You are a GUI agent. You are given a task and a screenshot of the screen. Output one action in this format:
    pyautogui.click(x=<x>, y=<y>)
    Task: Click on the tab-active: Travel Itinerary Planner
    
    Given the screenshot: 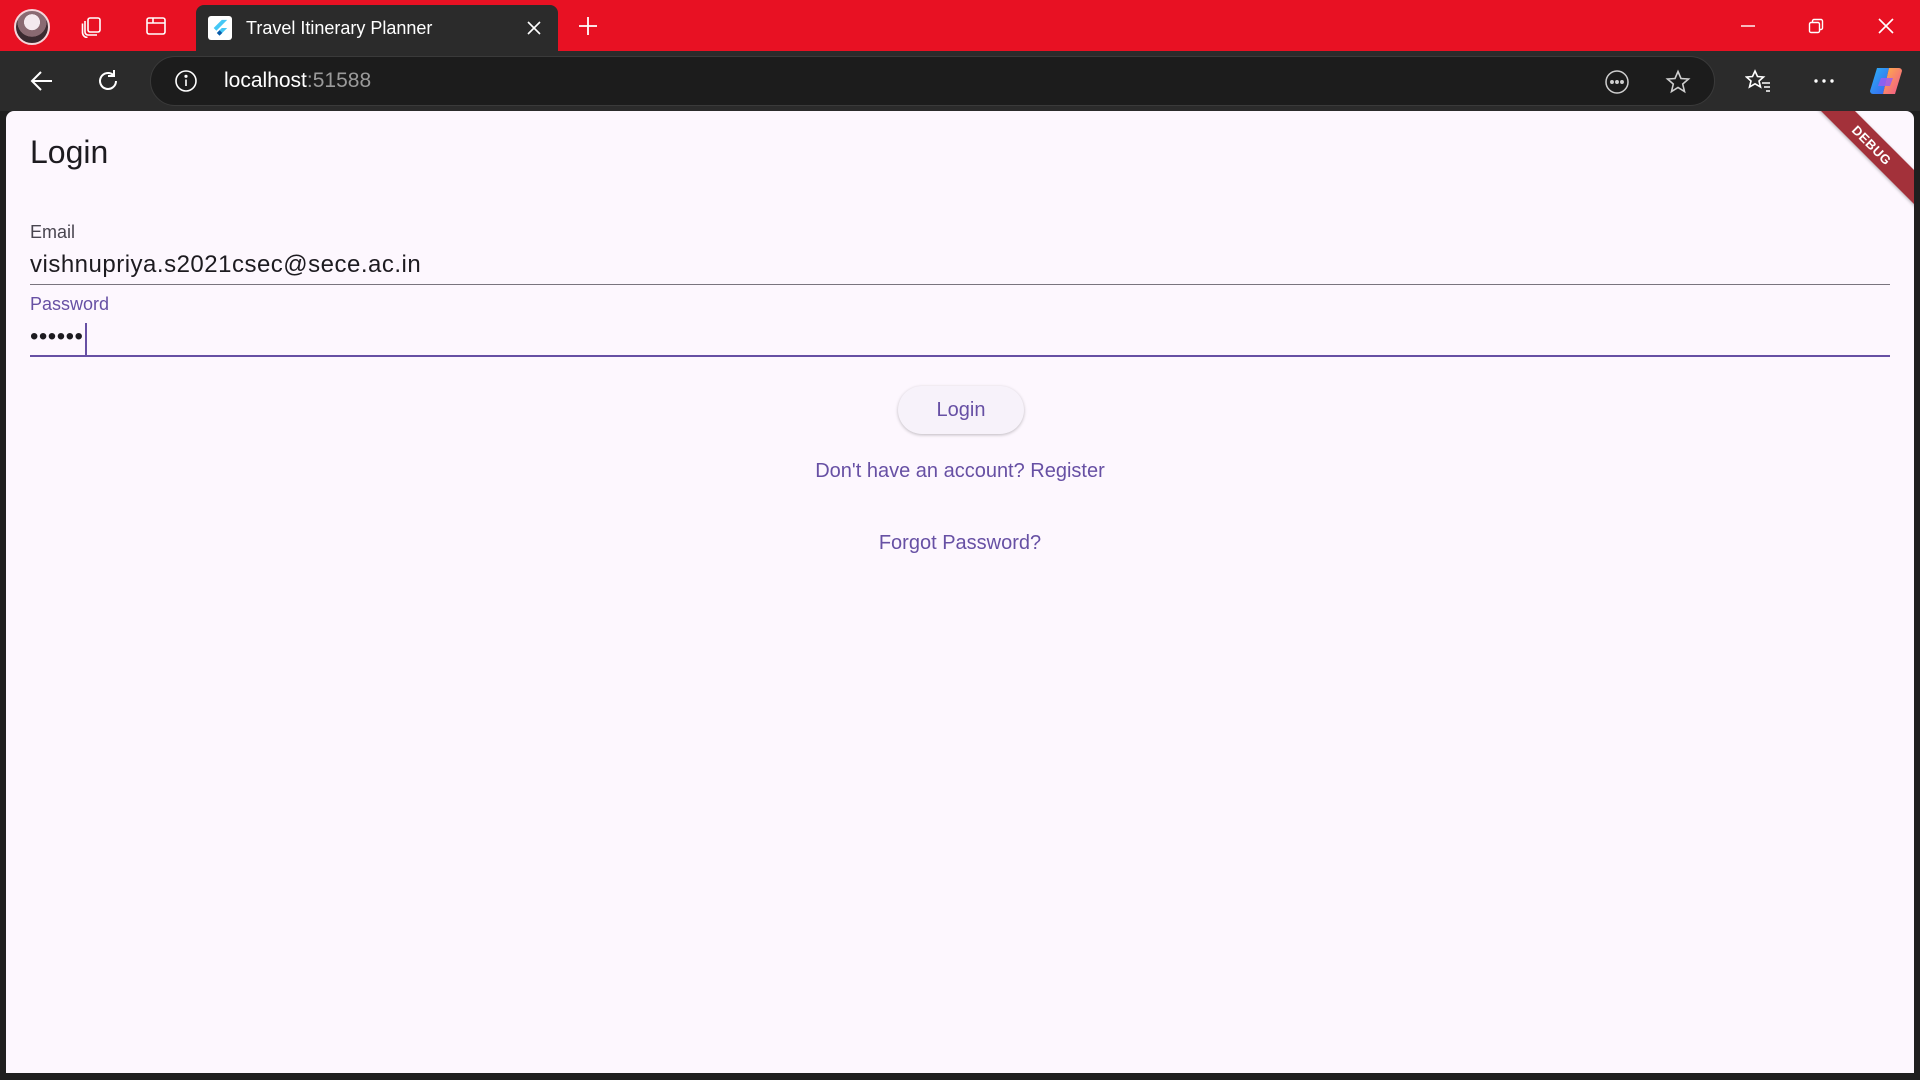 What is the action you would take?
    pyautogui.click(x=377, y=28)
    